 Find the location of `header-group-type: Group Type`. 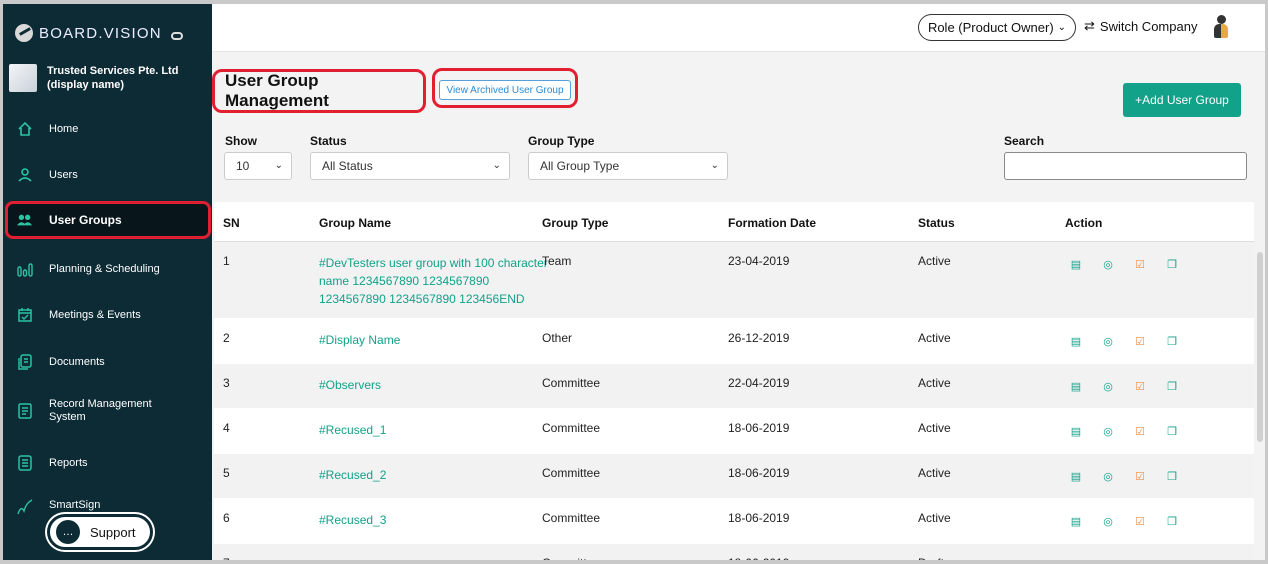

header-group-type: Group Type is located at coordinates (575, 223).